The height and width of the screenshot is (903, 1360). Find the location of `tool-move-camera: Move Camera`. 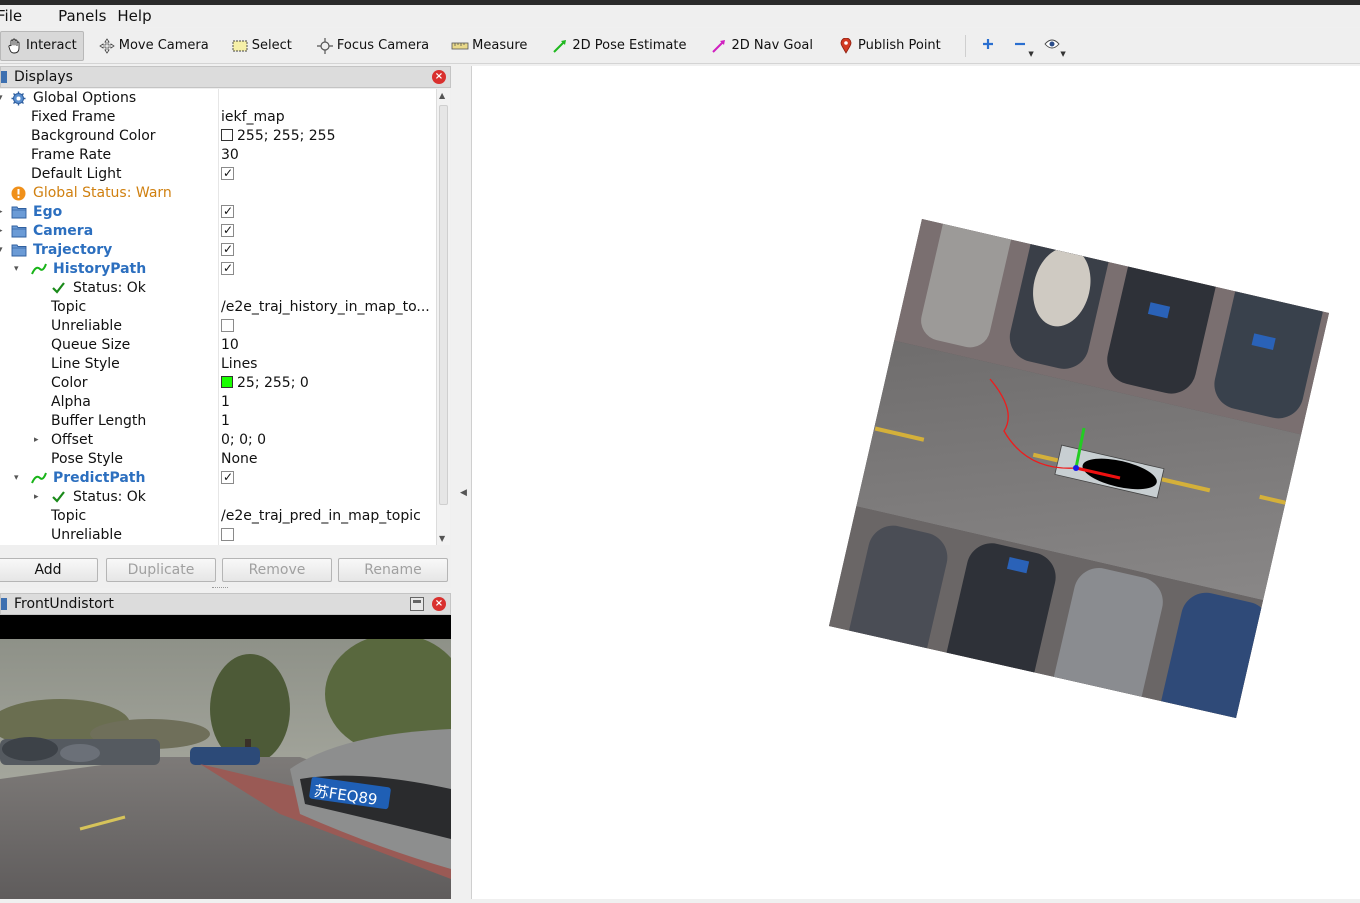

tool-move-camera: Move Camera is located at coordinates (154, 46).